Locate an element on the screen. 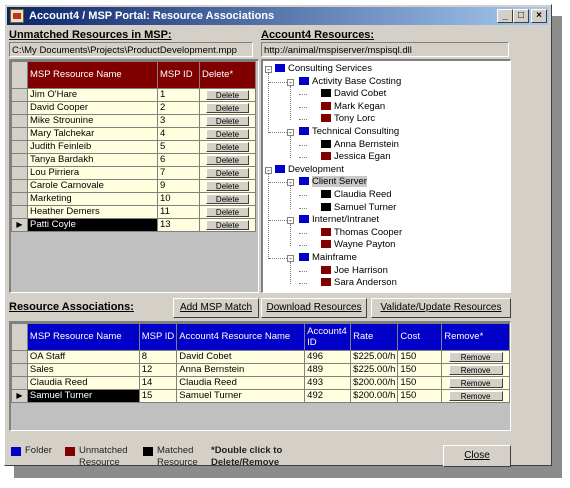  row-selector: ▶ is located at coordinates (19, 225).